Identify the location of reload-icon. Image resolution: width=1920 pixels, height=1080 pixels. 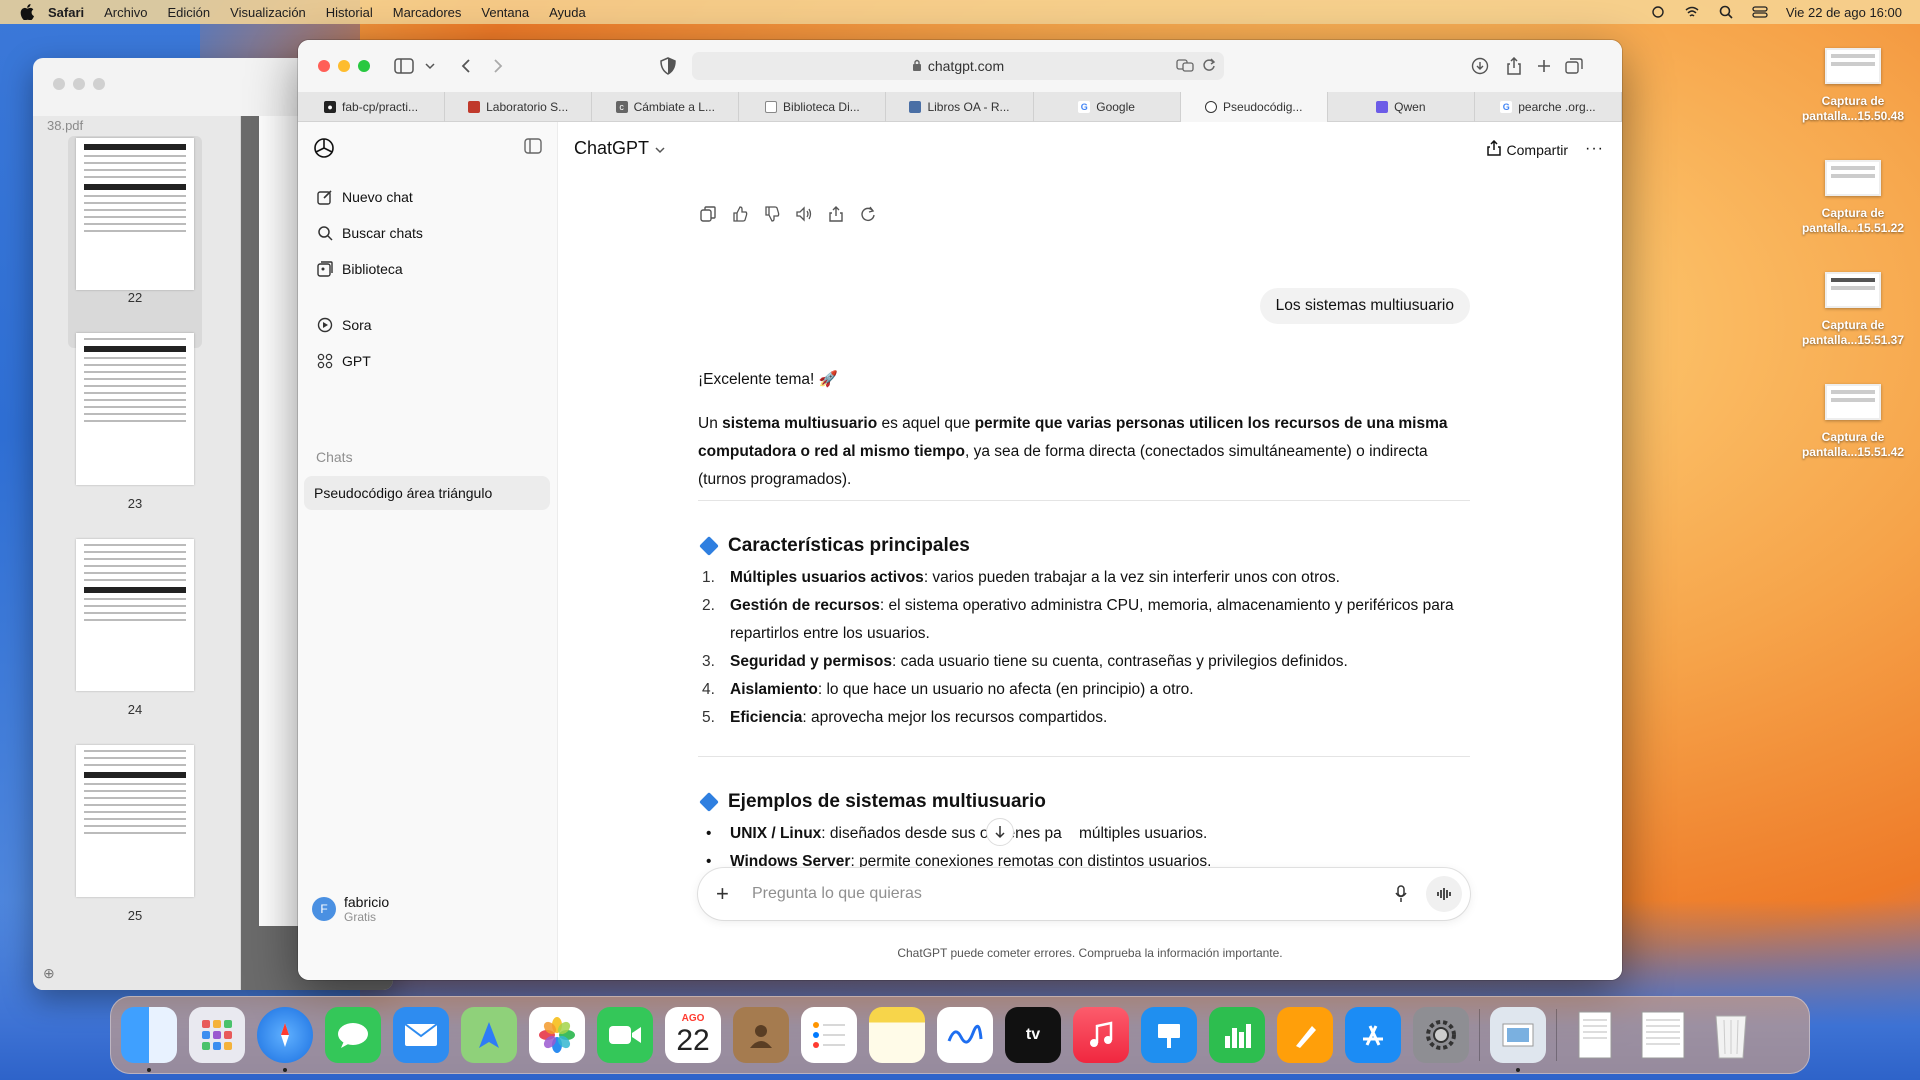
(1209, 66).